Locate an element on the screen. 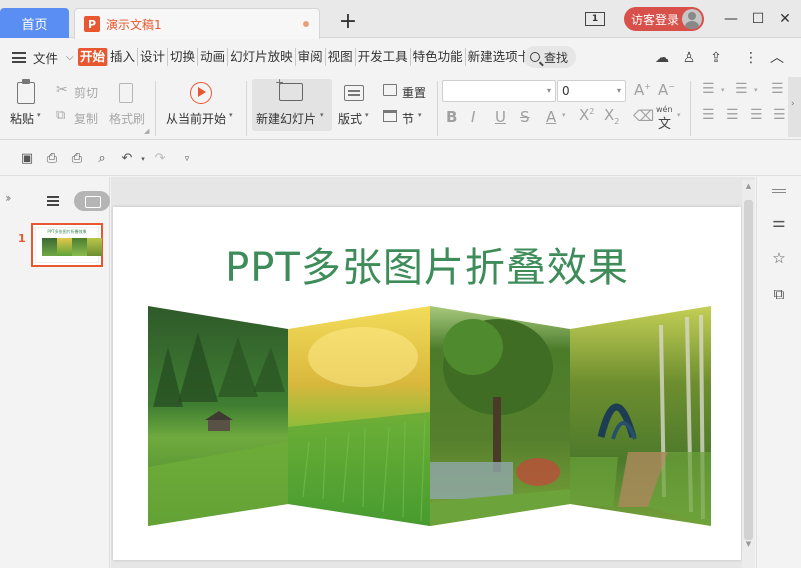 The image size is (801, 568). property-sliders-icon: ⚌ is located at coordinates (779, 222).